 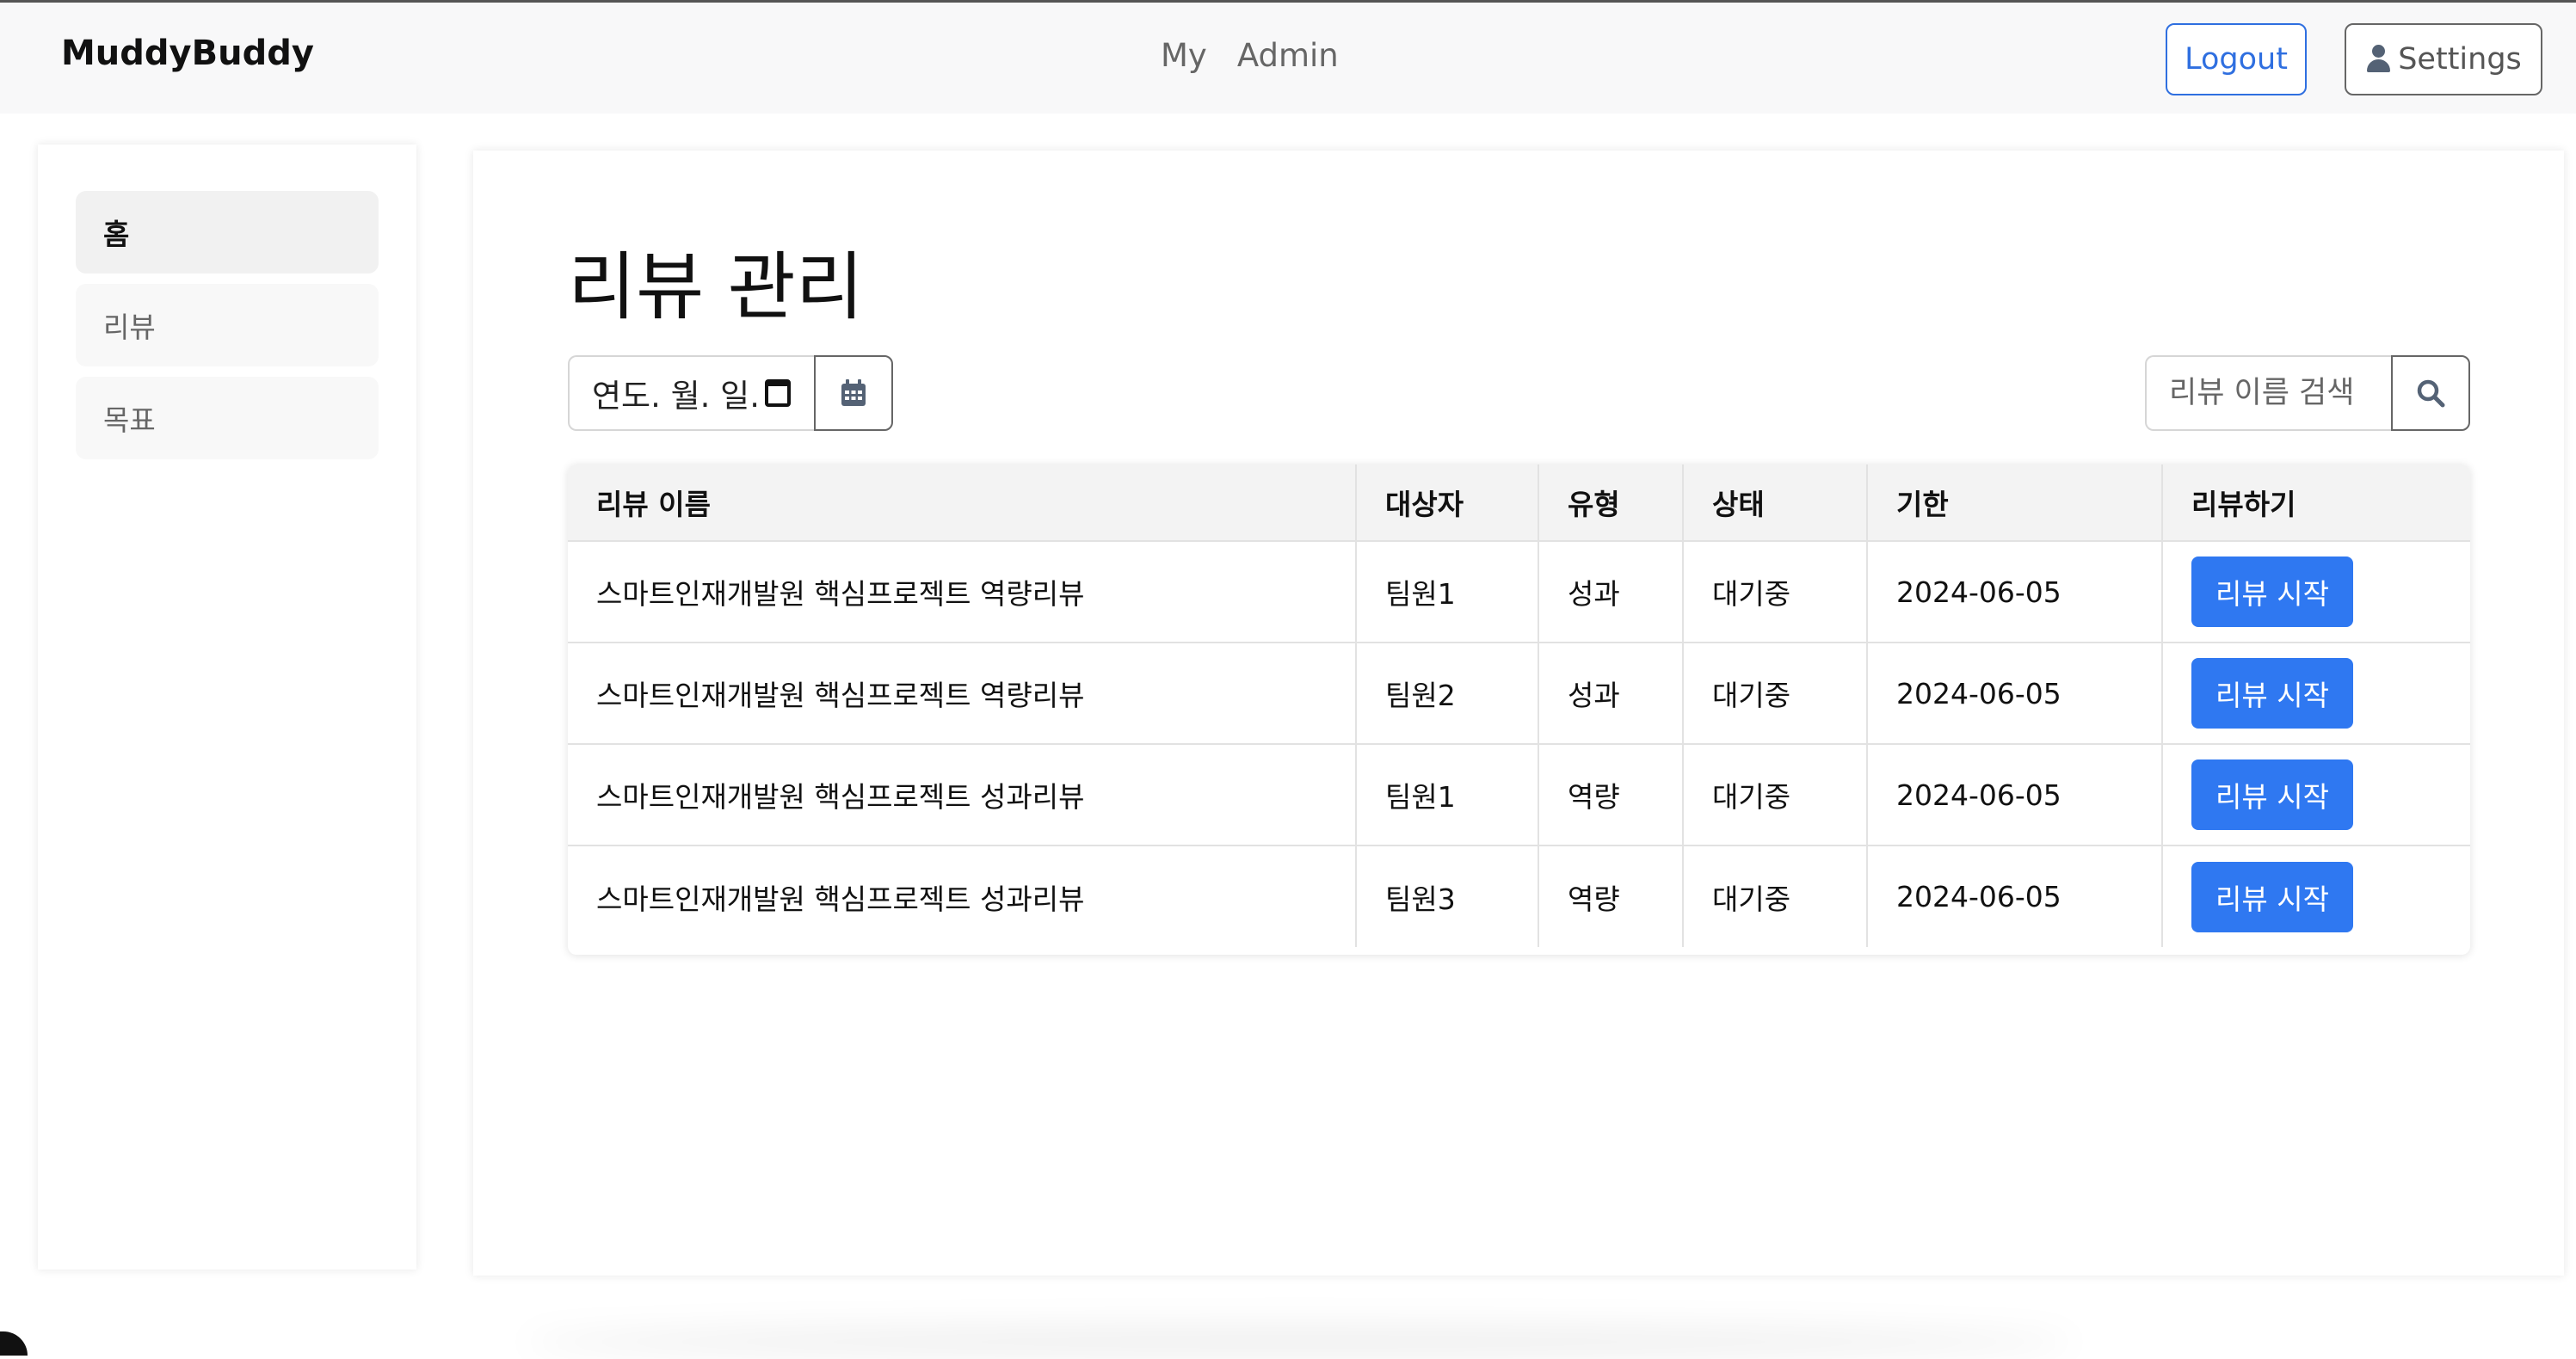 I want to click on top-navbar: MuddyBuddy My Admin Logout Settings, so click(x=1288, y=57).